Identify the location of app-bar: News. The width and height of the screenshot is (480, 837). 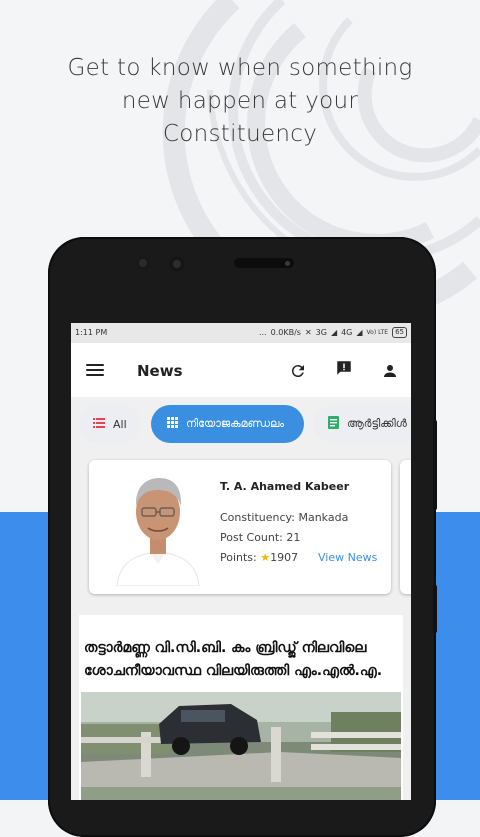
(241, 370).